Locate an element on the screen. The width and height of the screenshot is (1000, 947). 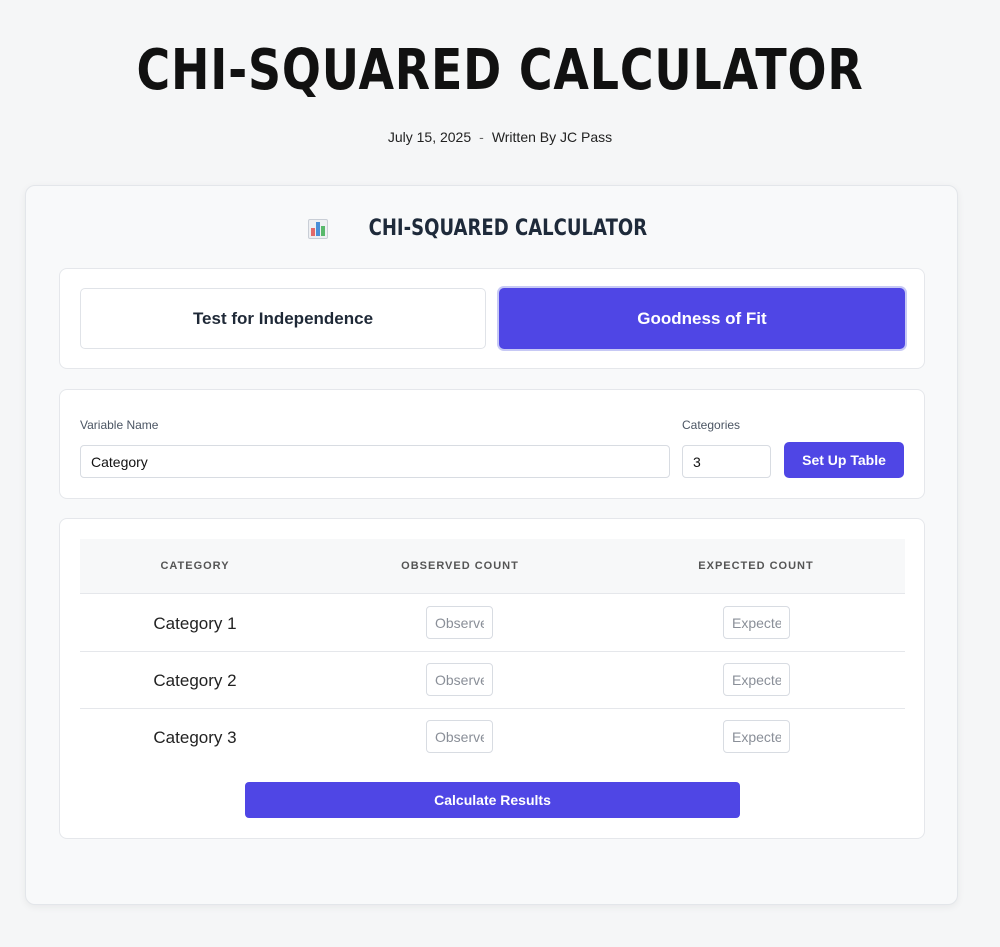
categories-input is located at coordinates (726, 461).